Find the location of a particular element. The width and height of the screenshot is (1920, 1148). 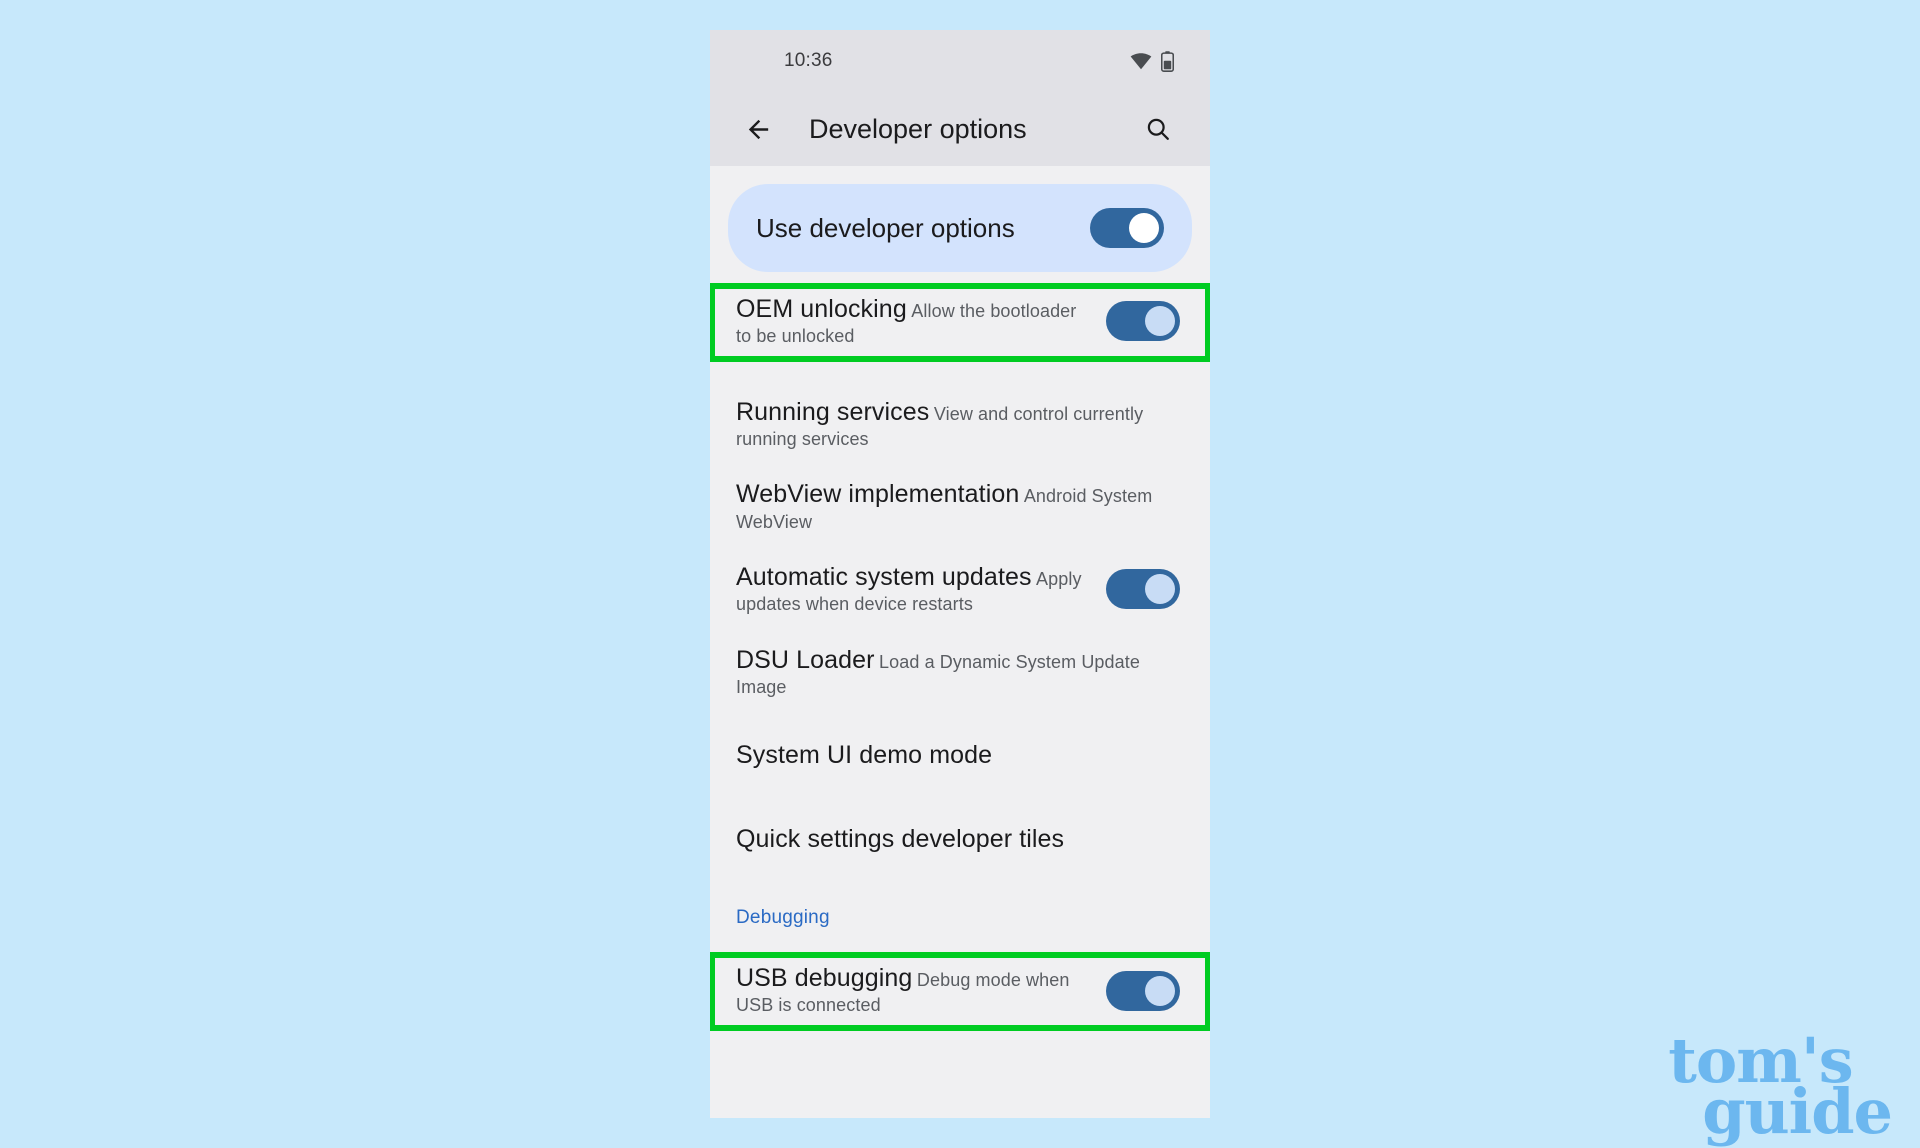

automatic-system-updates-title: Automatic system updates is located at coordinates (884, 576).